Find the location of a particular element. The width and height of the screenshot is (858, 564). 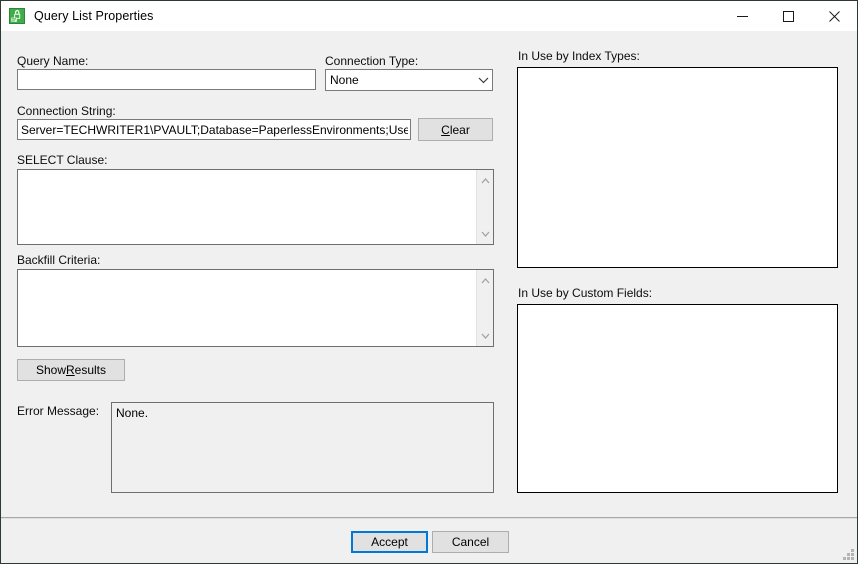

clear-button: Clear is located at coordinates (455, 129).